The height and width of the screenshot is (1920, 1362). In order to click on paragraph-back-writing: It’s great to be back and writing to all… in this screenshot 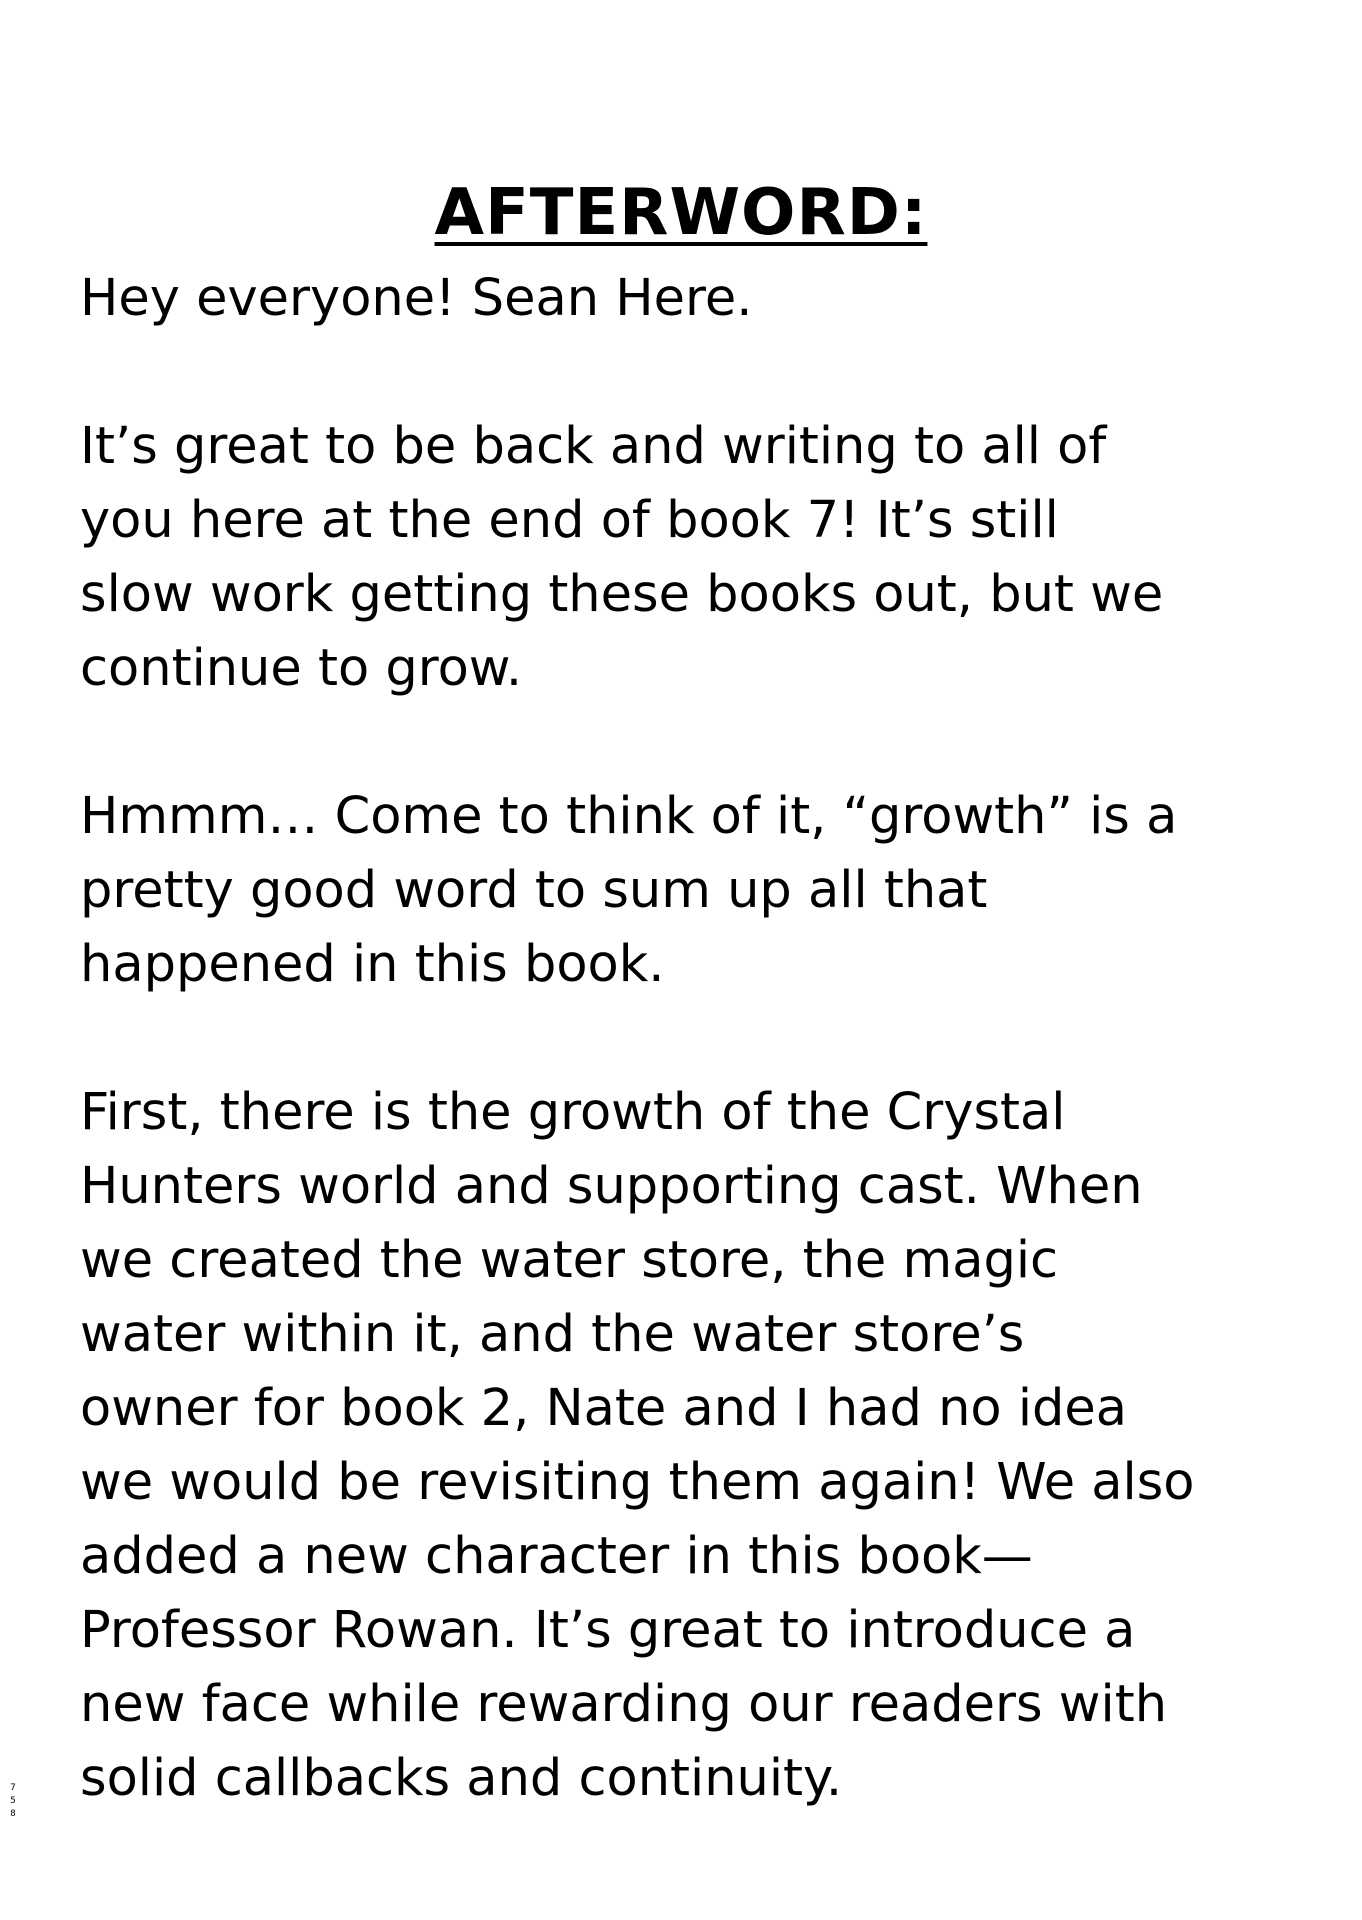, I will do `click(622, 557)`.